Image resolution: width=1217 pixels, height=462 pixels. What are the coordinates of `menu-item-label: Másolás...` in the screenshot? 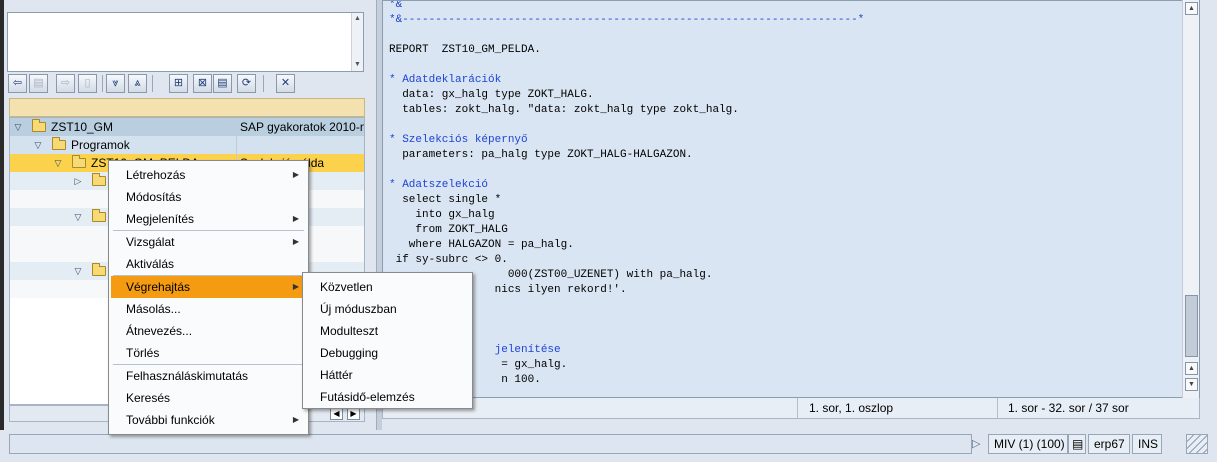 It's located at (153, 309).